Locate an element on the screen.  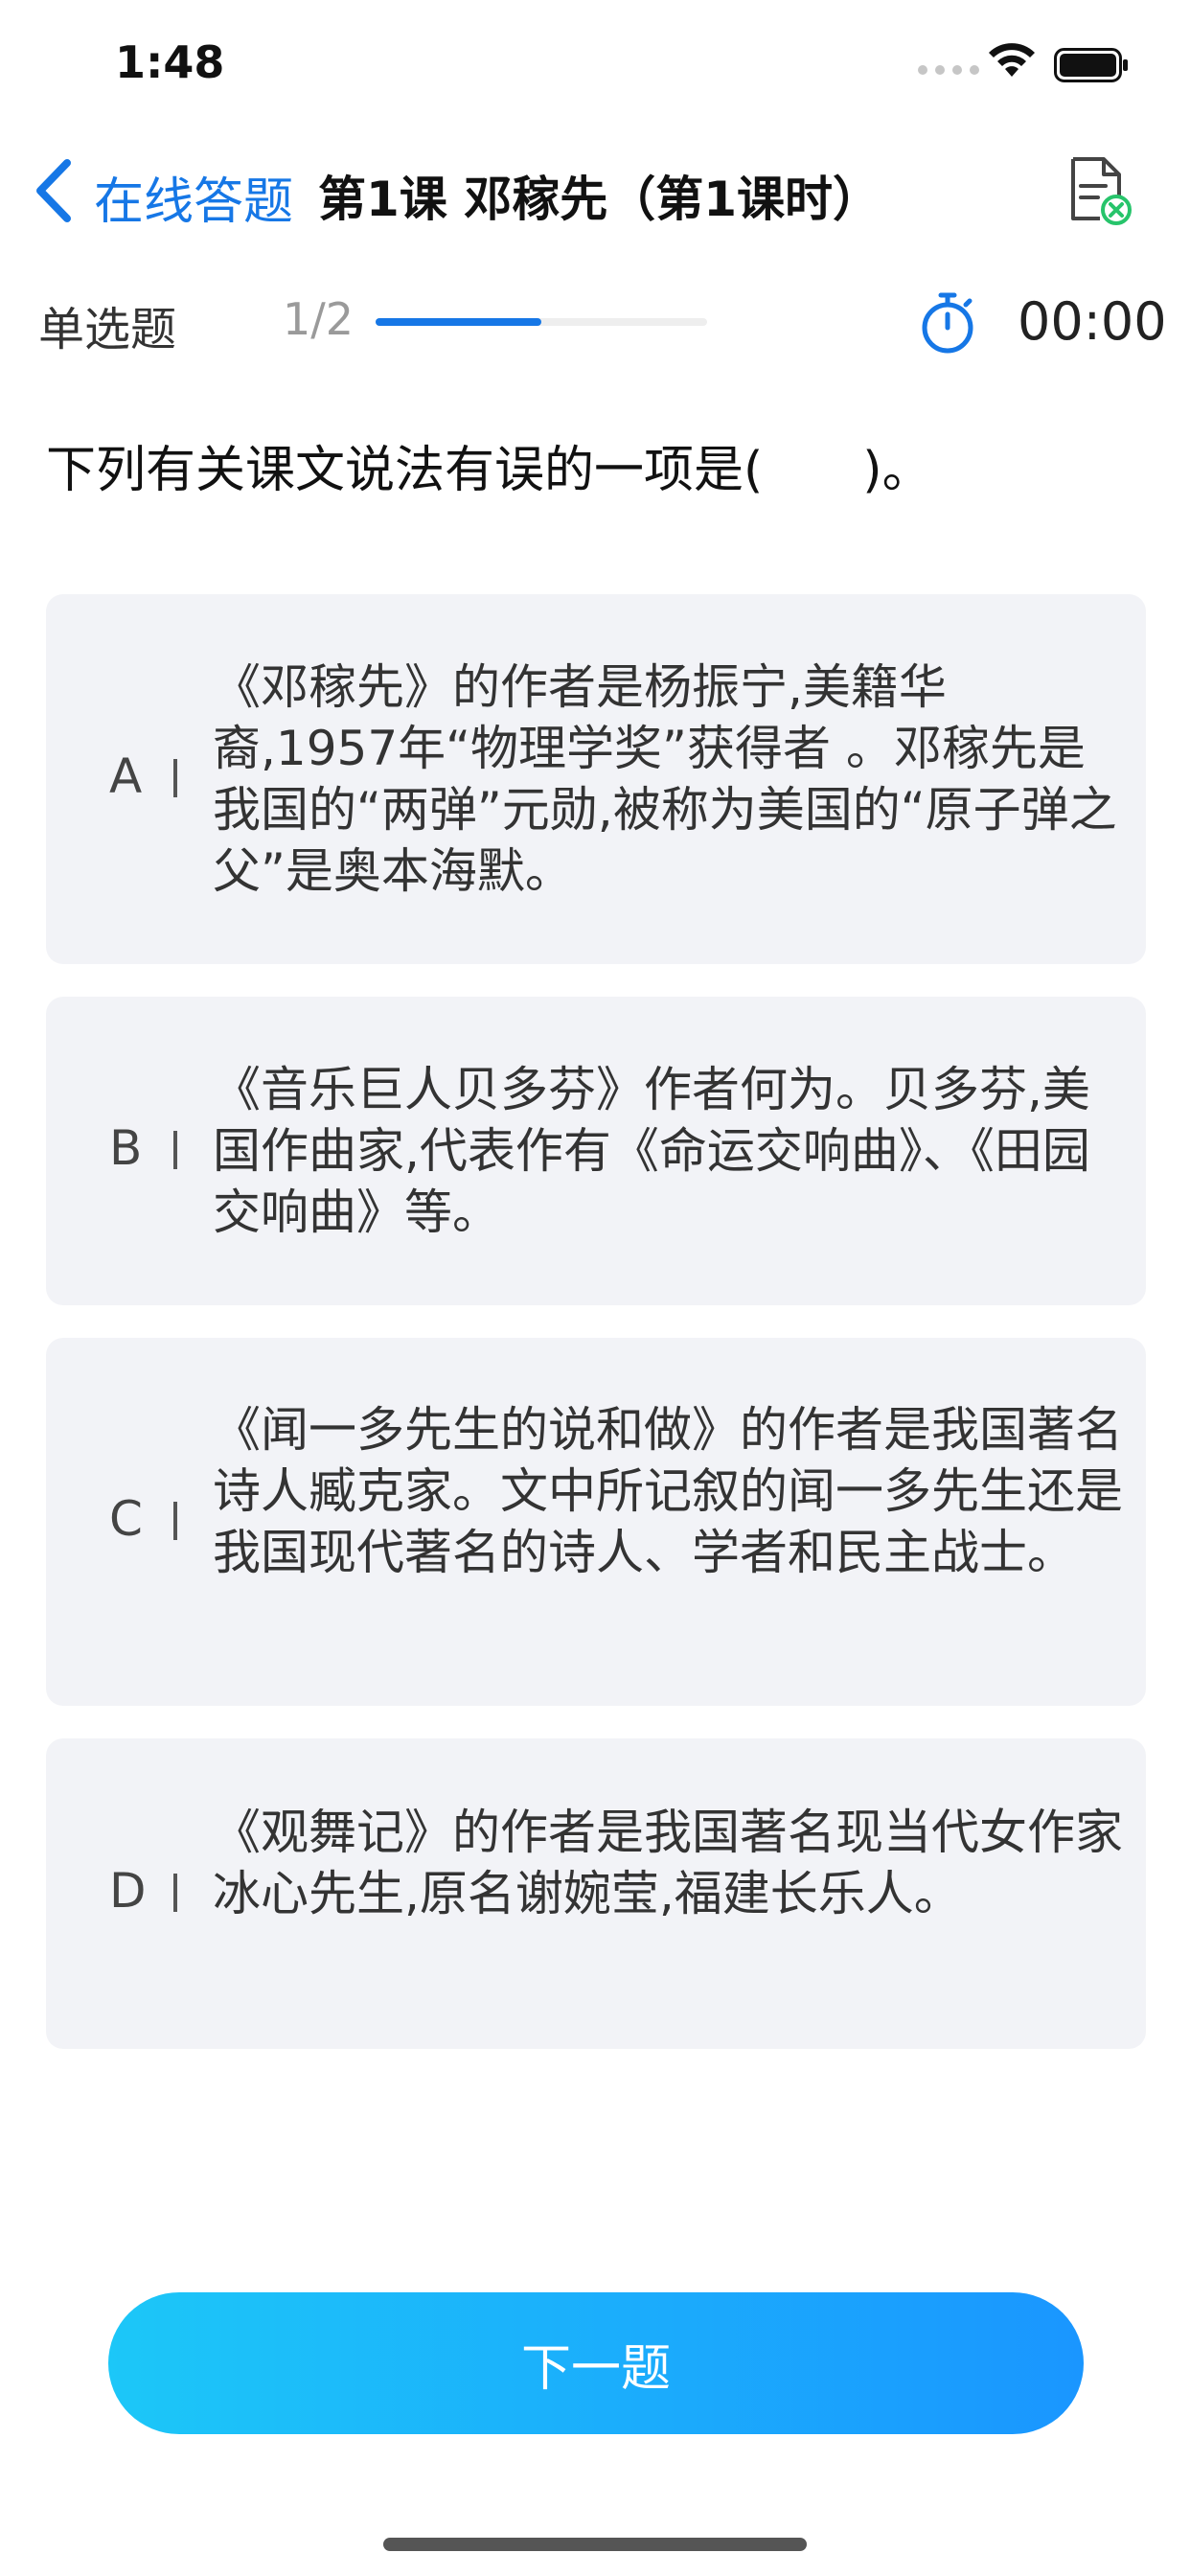
wifi-icon is located at coordinates (1012, 60).